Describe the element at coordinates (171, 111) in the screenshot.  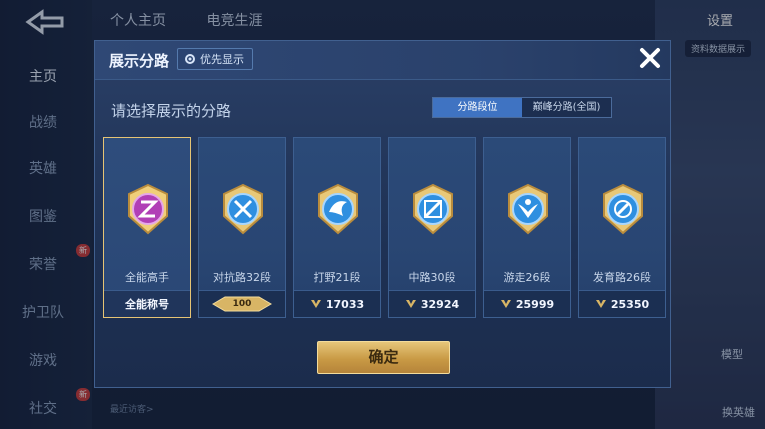
I see `dialog-subtitle: 请选择展示的分路` at that location.